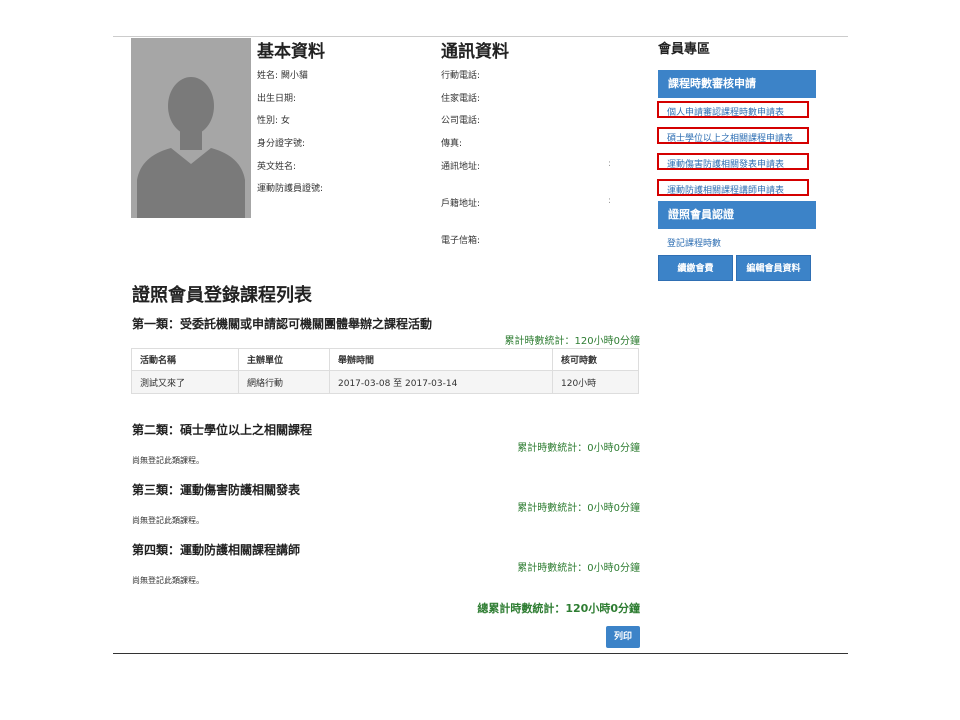 The height and width of the screenshot is (720, 960). I want to click on field-mailing-address: 通訊地址:, so click(461, 167).